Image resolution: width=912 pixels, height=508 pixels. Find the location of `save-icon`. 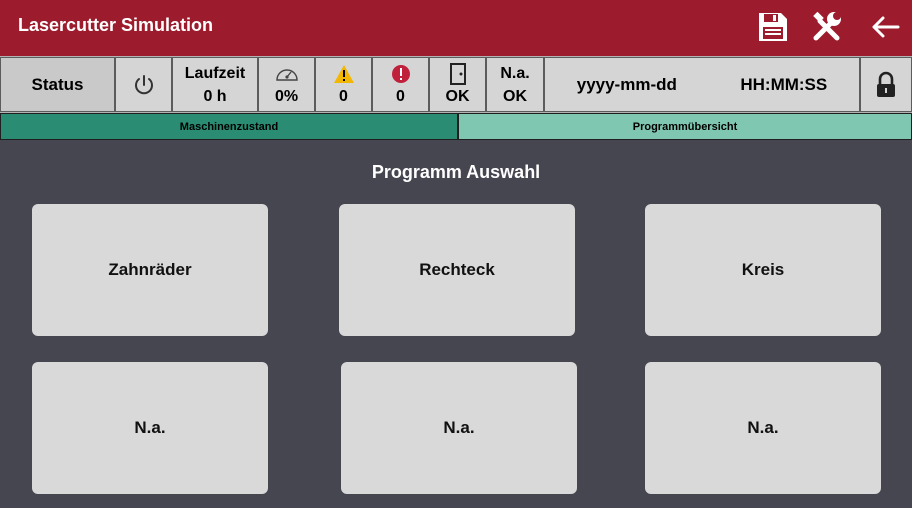

save-icon is located at coordinates (773, 27).